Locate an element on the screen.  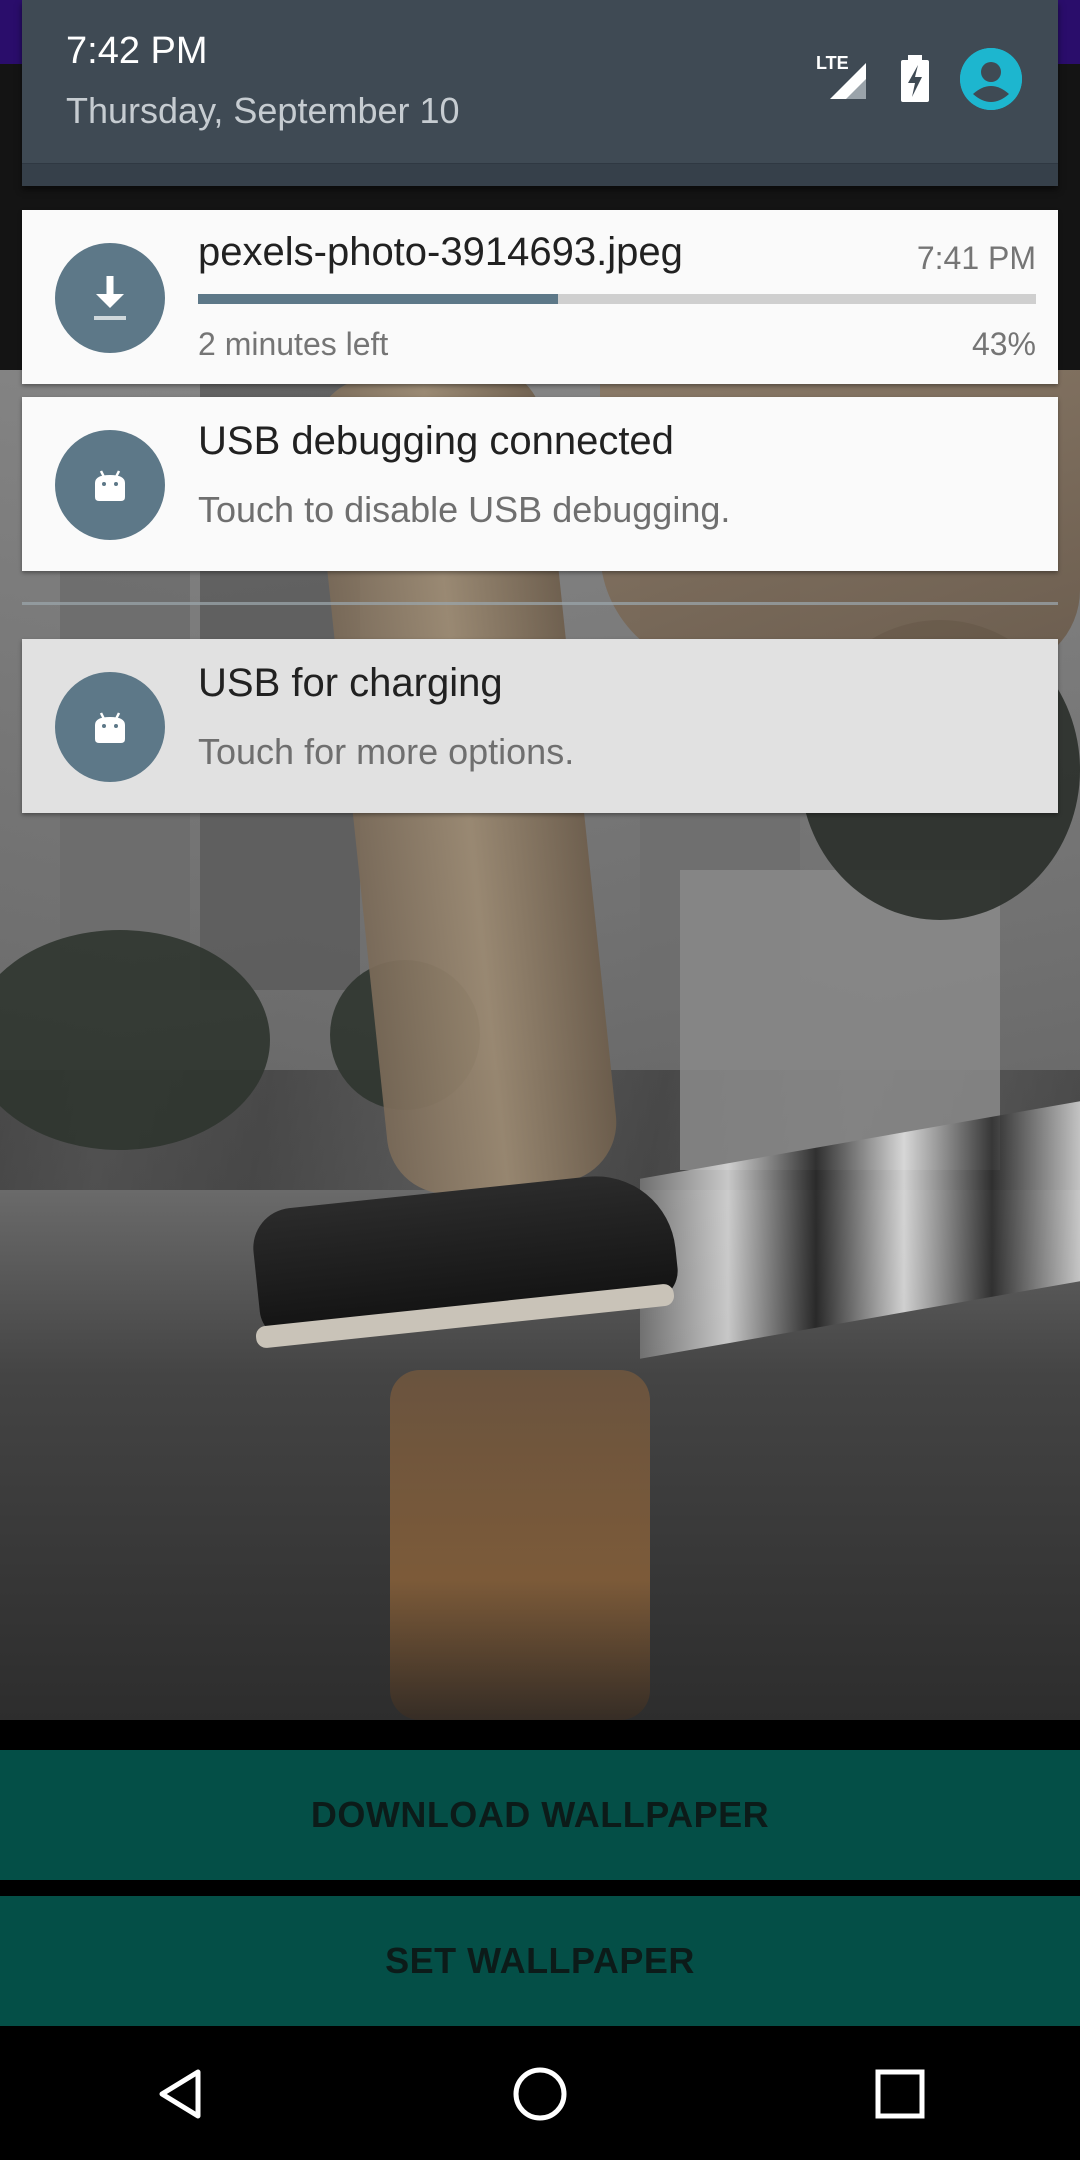
home-button is located at coordinates (540, 2094).